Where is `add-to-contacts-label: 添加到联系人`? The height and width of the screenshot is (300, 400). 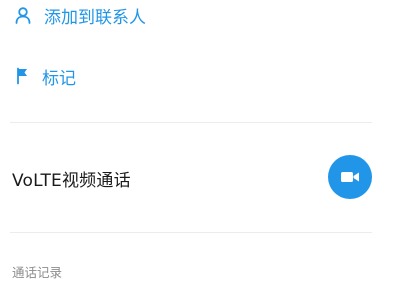 add-to-contacts-label: 添加到联系人 is located at coordinates (95, 17).